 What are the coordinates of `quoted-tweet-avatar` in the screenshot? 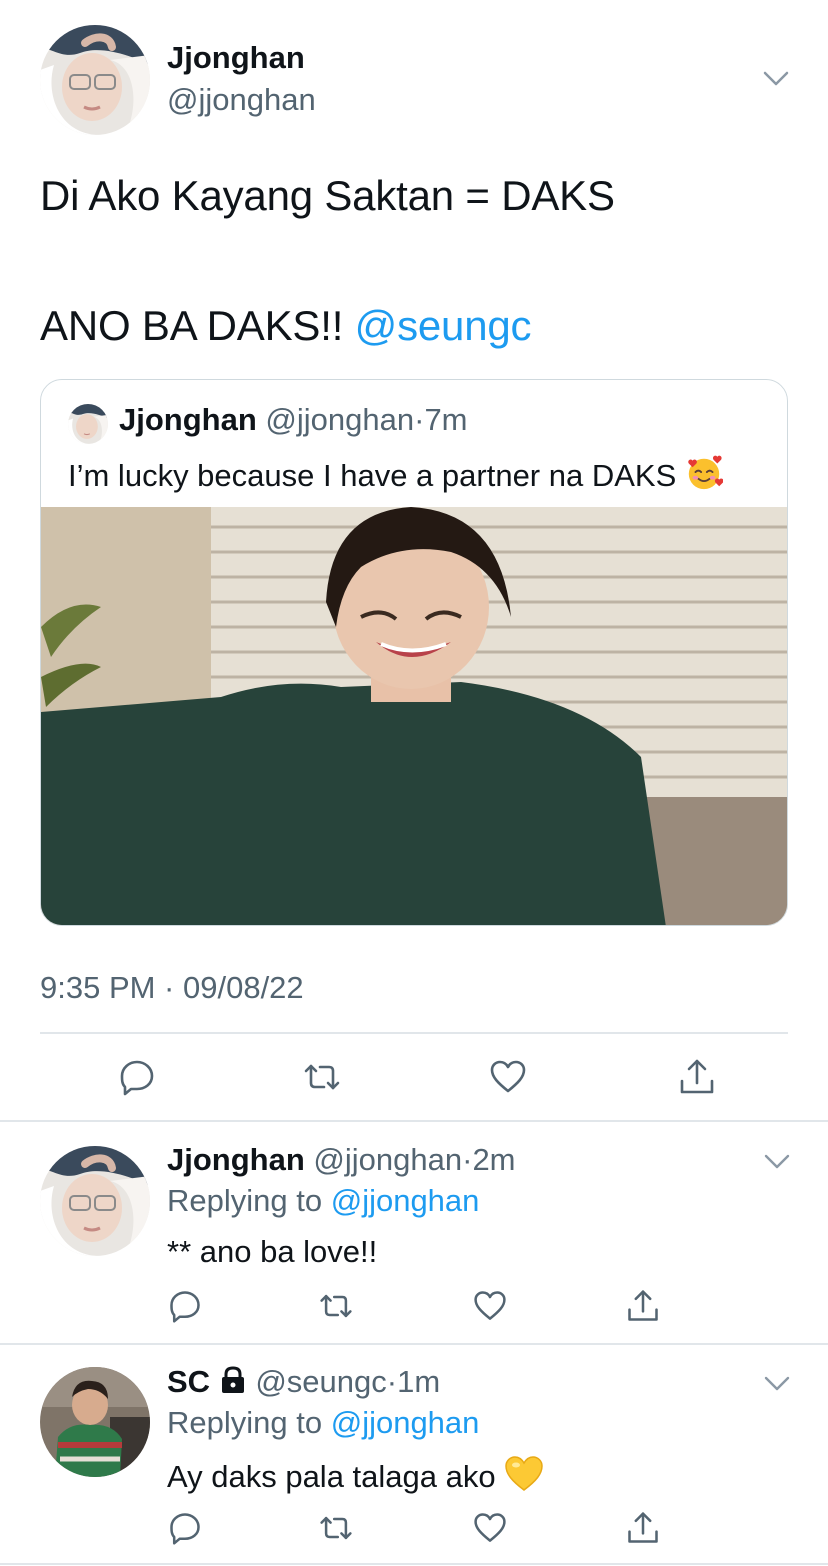 It's located at (88, 424).